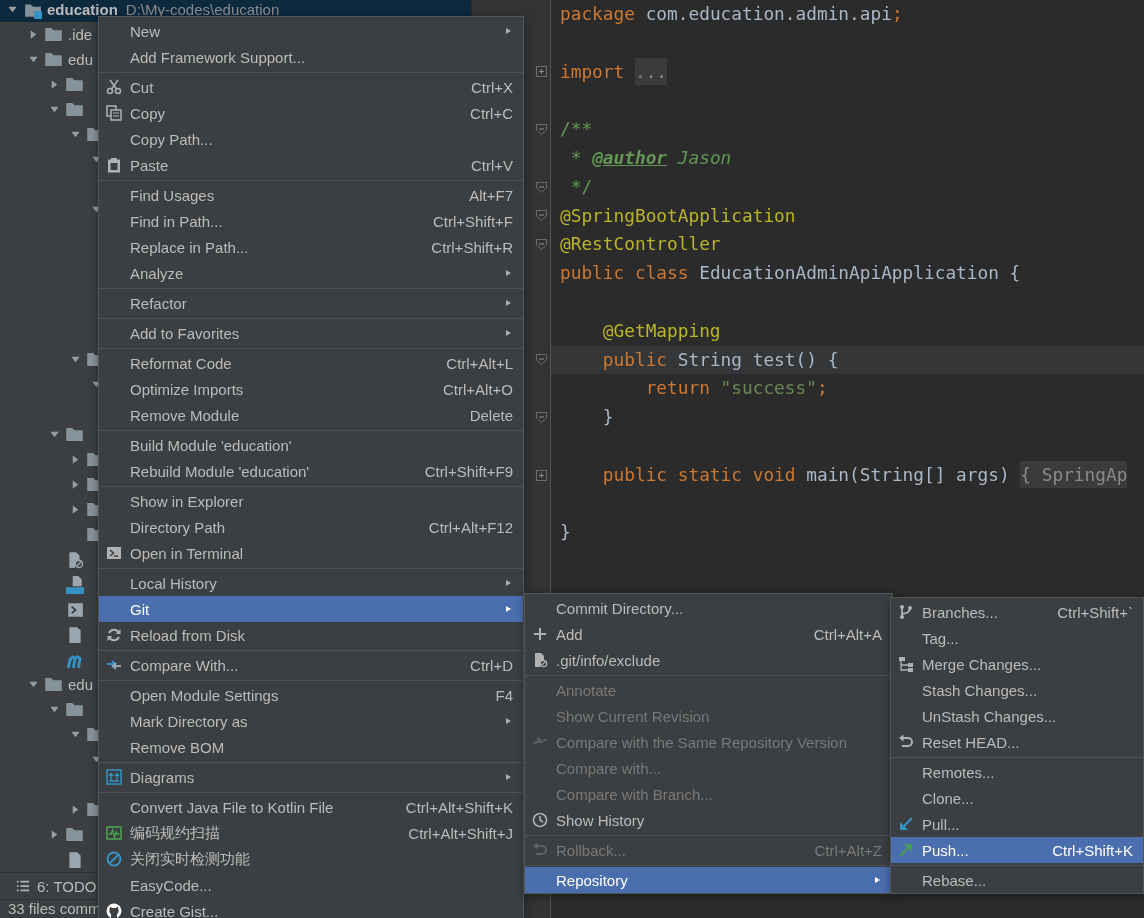 The height and width of the screenshot is (918, 1144). I want to click on menu-item: Branches... Ctrl+Shift+`, so click(1017, 612).